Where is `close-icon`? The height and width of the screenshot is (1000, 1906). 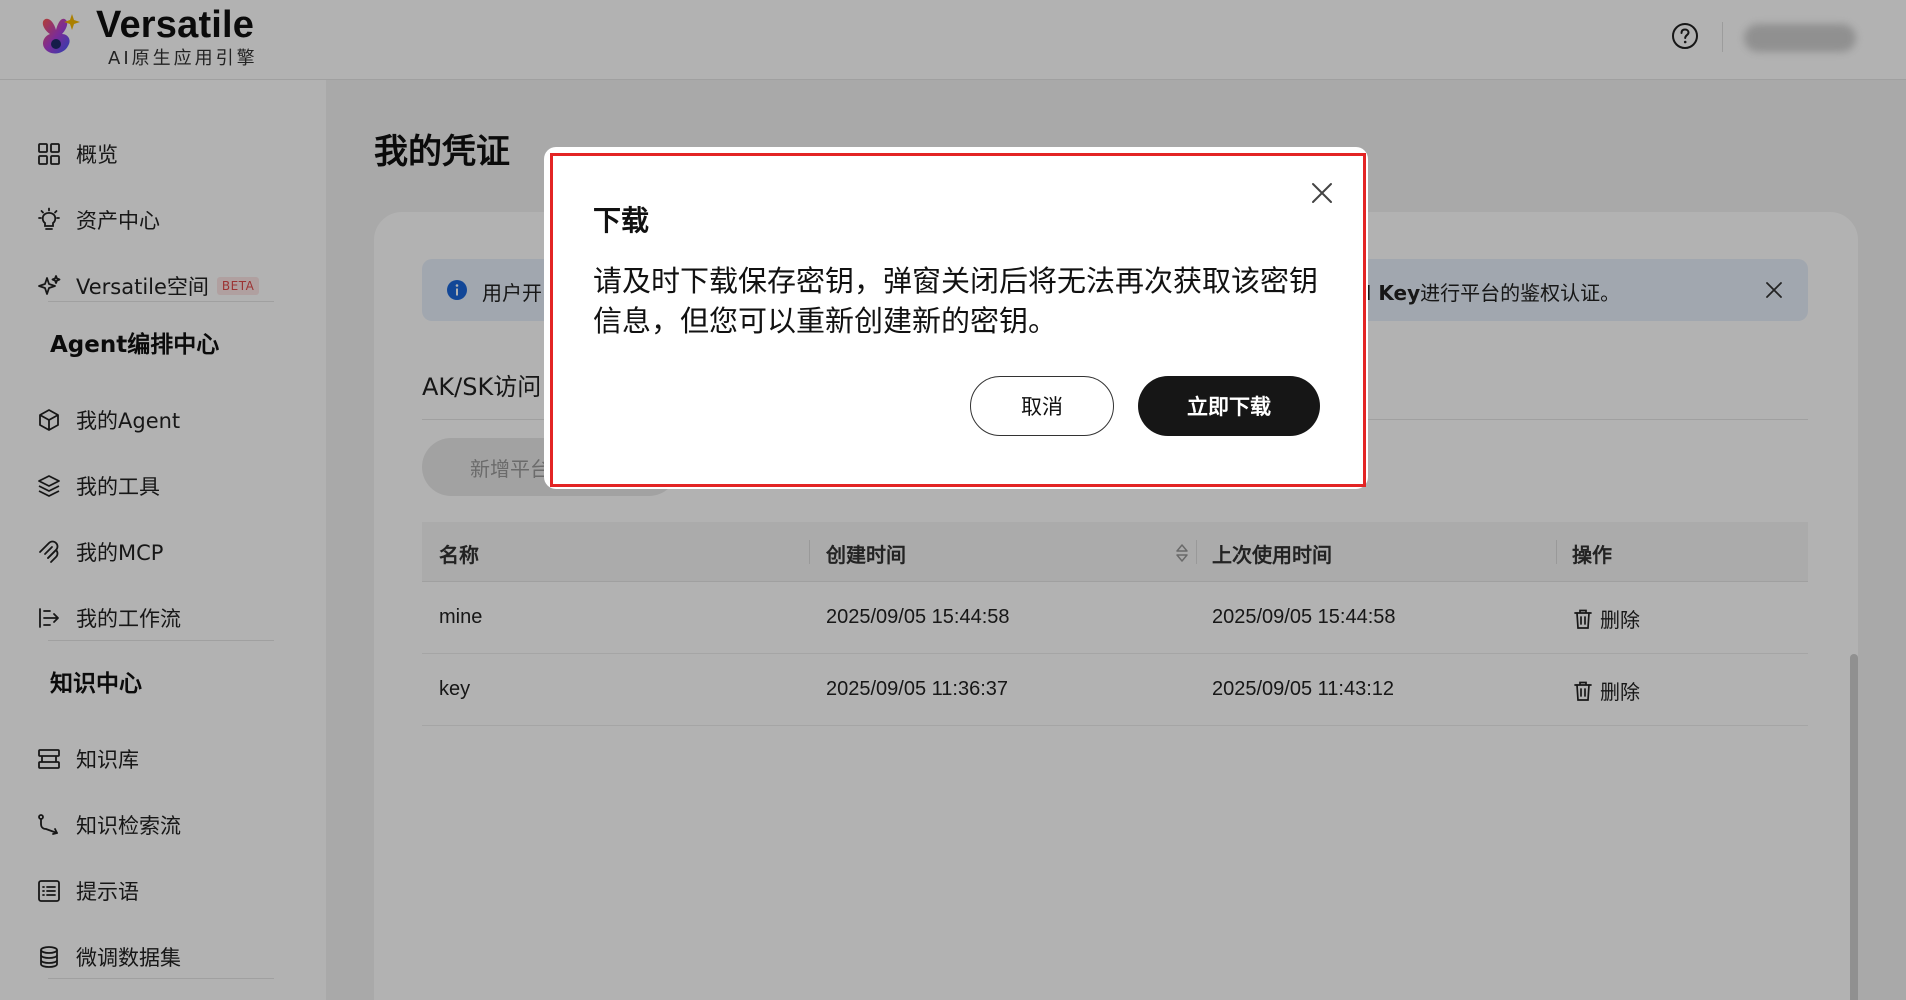 close-icon is located at coordinates (1322, 193).